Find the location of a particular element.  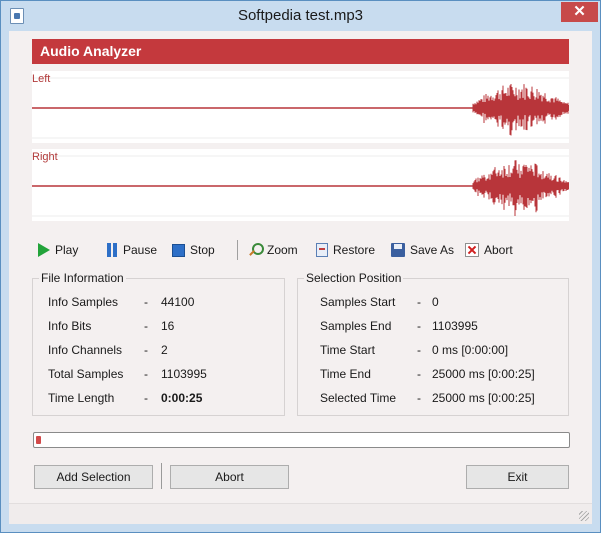

selection-row: Samples Start -0 is located at coordinates (433, 303).